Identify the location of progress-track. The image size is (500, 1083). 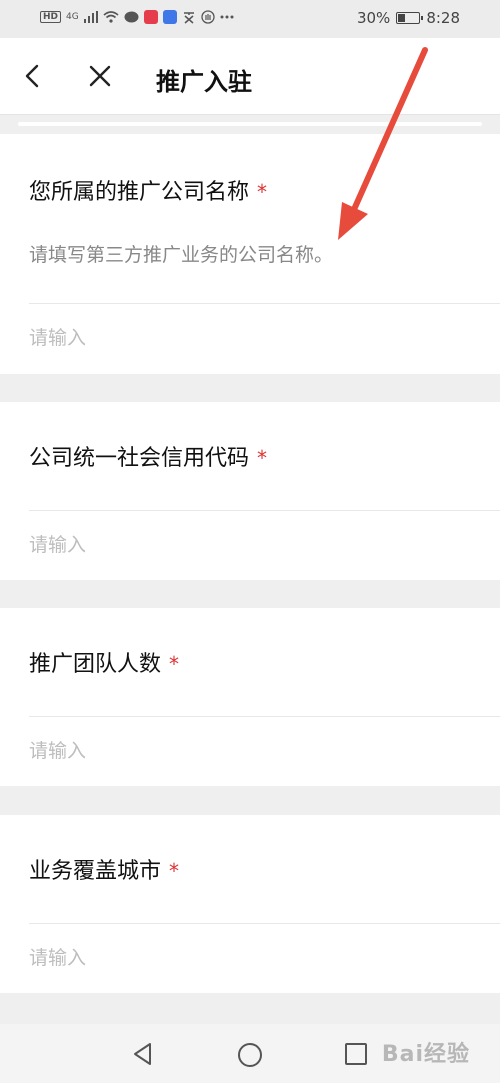
(250, 124).